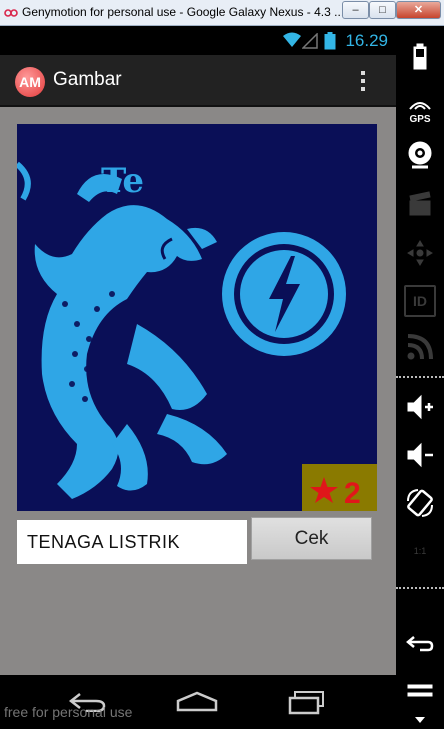 The height and width of the screenshot is (729, 444). I want to click on answer-input, so click(132, 542).